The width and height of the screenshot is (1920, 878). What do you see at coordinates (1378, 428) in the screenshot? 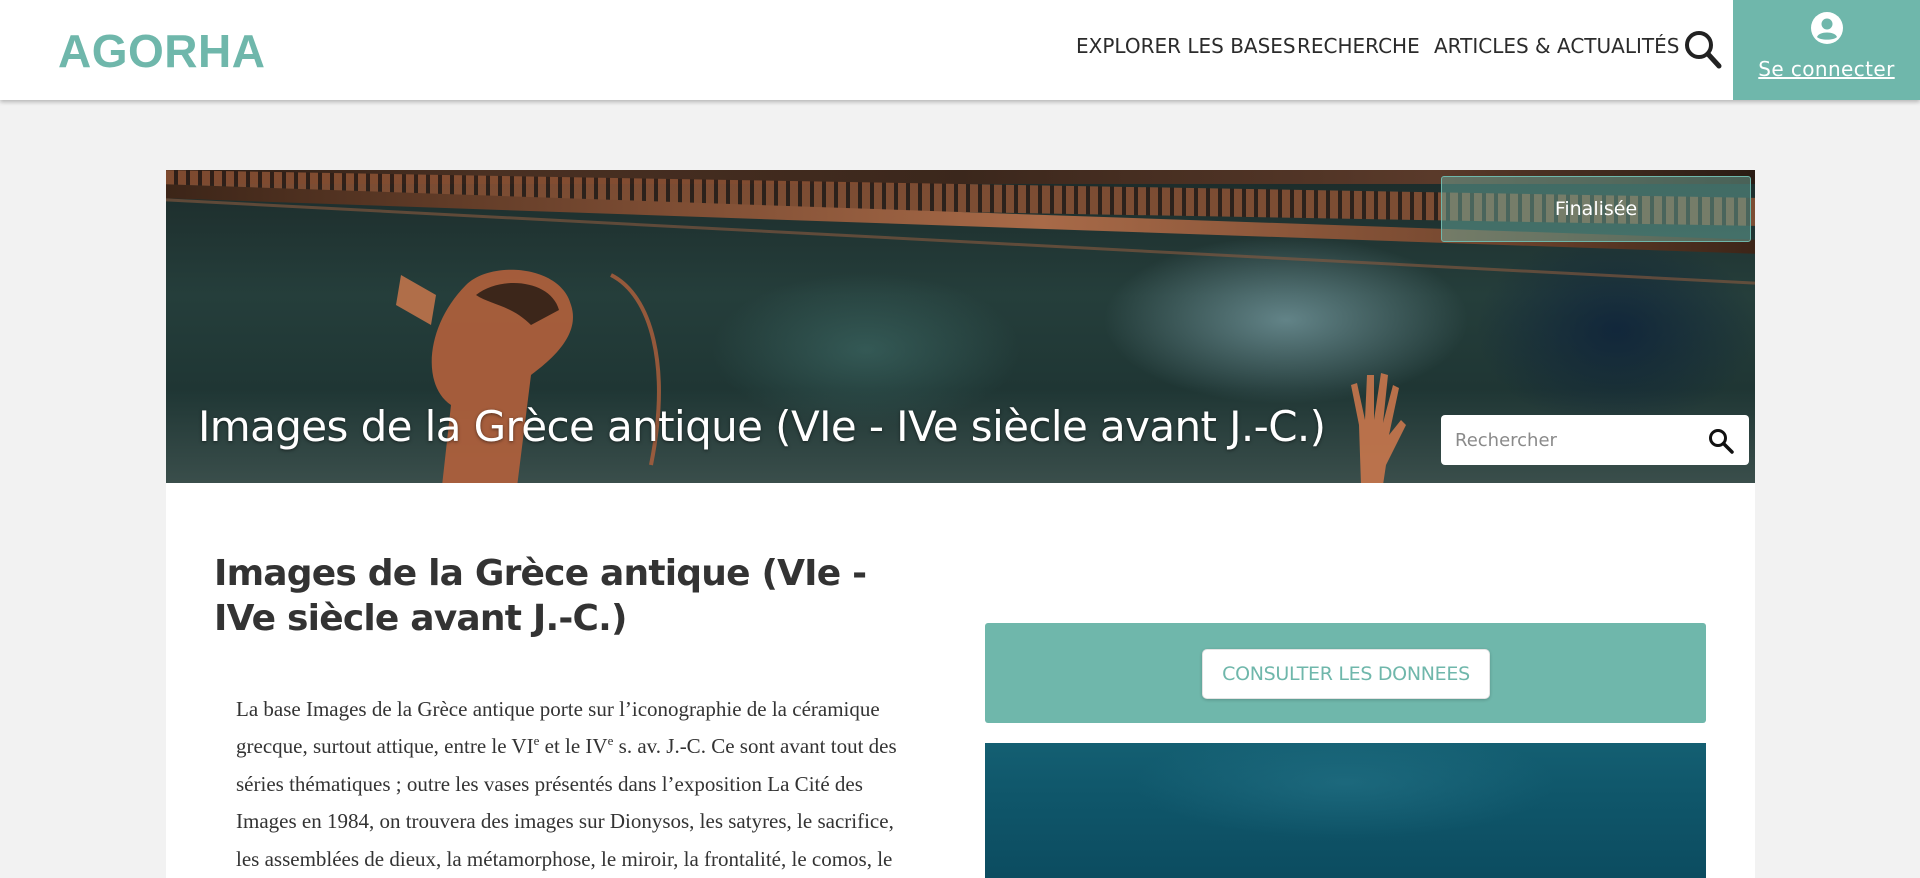
I see `banner-hand-decor` at bounding box center [1378, 428].